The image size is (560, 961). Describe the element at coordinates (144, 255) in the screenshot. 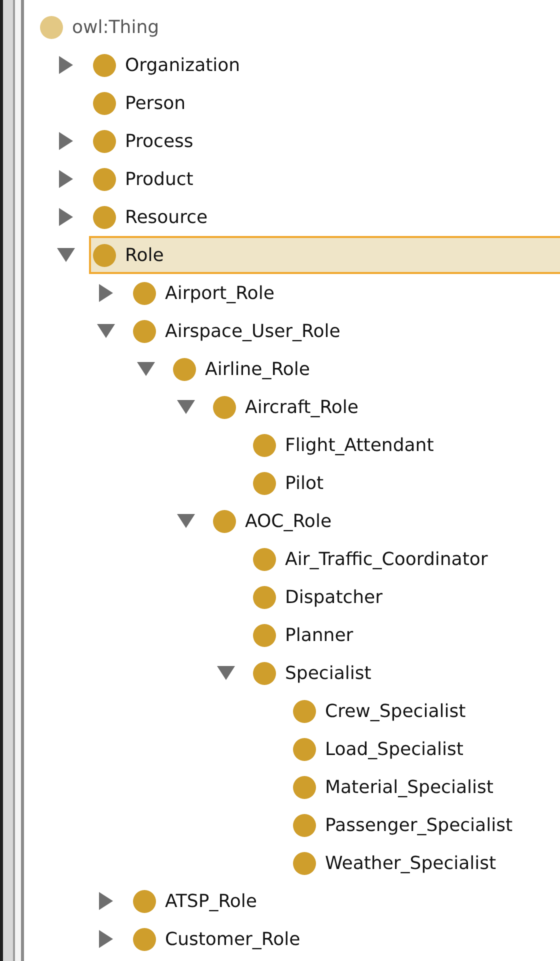

I see `class-label: Role` at that location.